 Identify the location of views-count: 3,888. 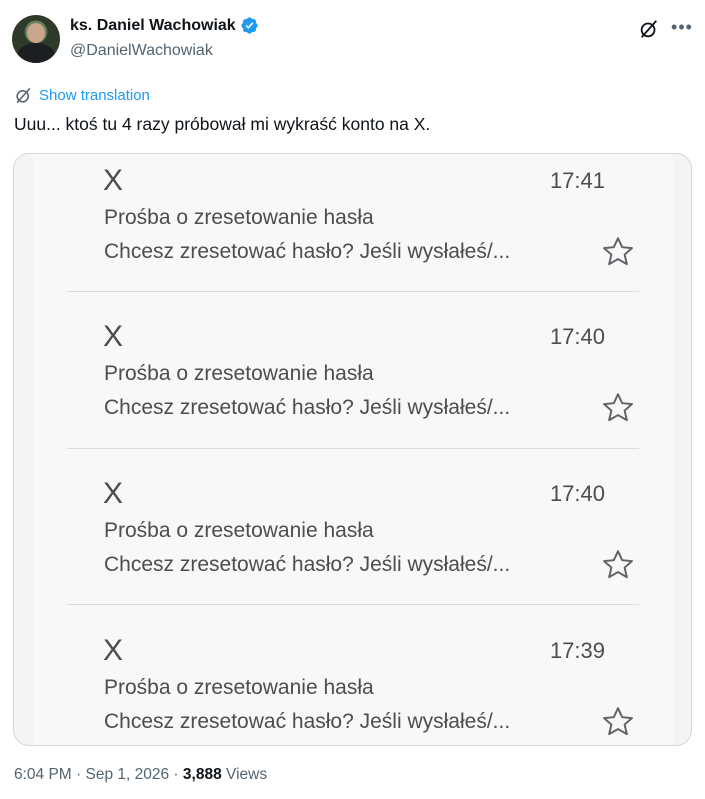
(202, 774).